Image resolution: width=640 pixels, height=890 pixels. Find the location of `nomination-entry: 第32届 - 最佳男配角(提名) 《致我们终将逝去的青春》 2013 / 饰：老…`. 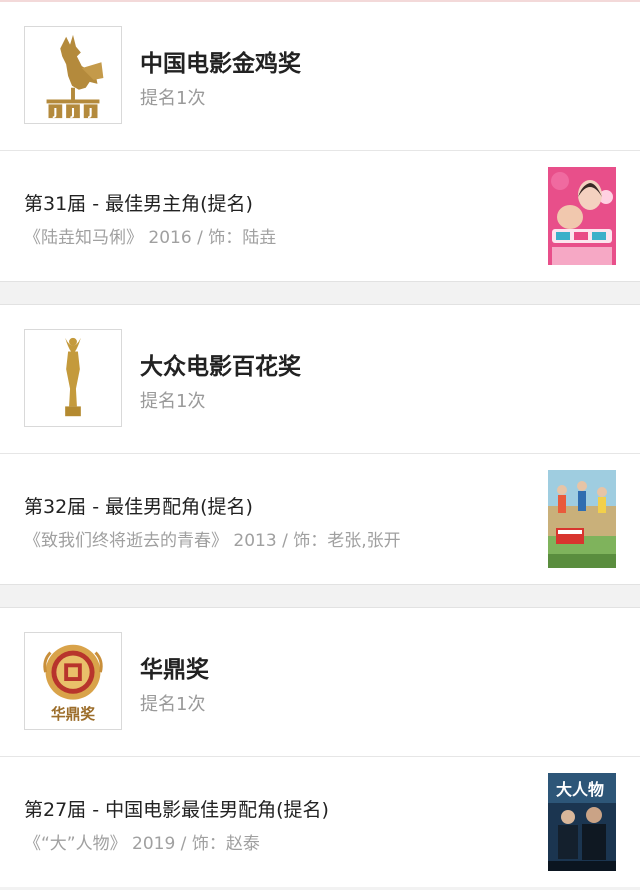

nomination-entry: 第32届 - 最佳男配角(提名) 《致我们终将逝去的青春》 2013 / 饰：老… is located at coordinates (320, 519).